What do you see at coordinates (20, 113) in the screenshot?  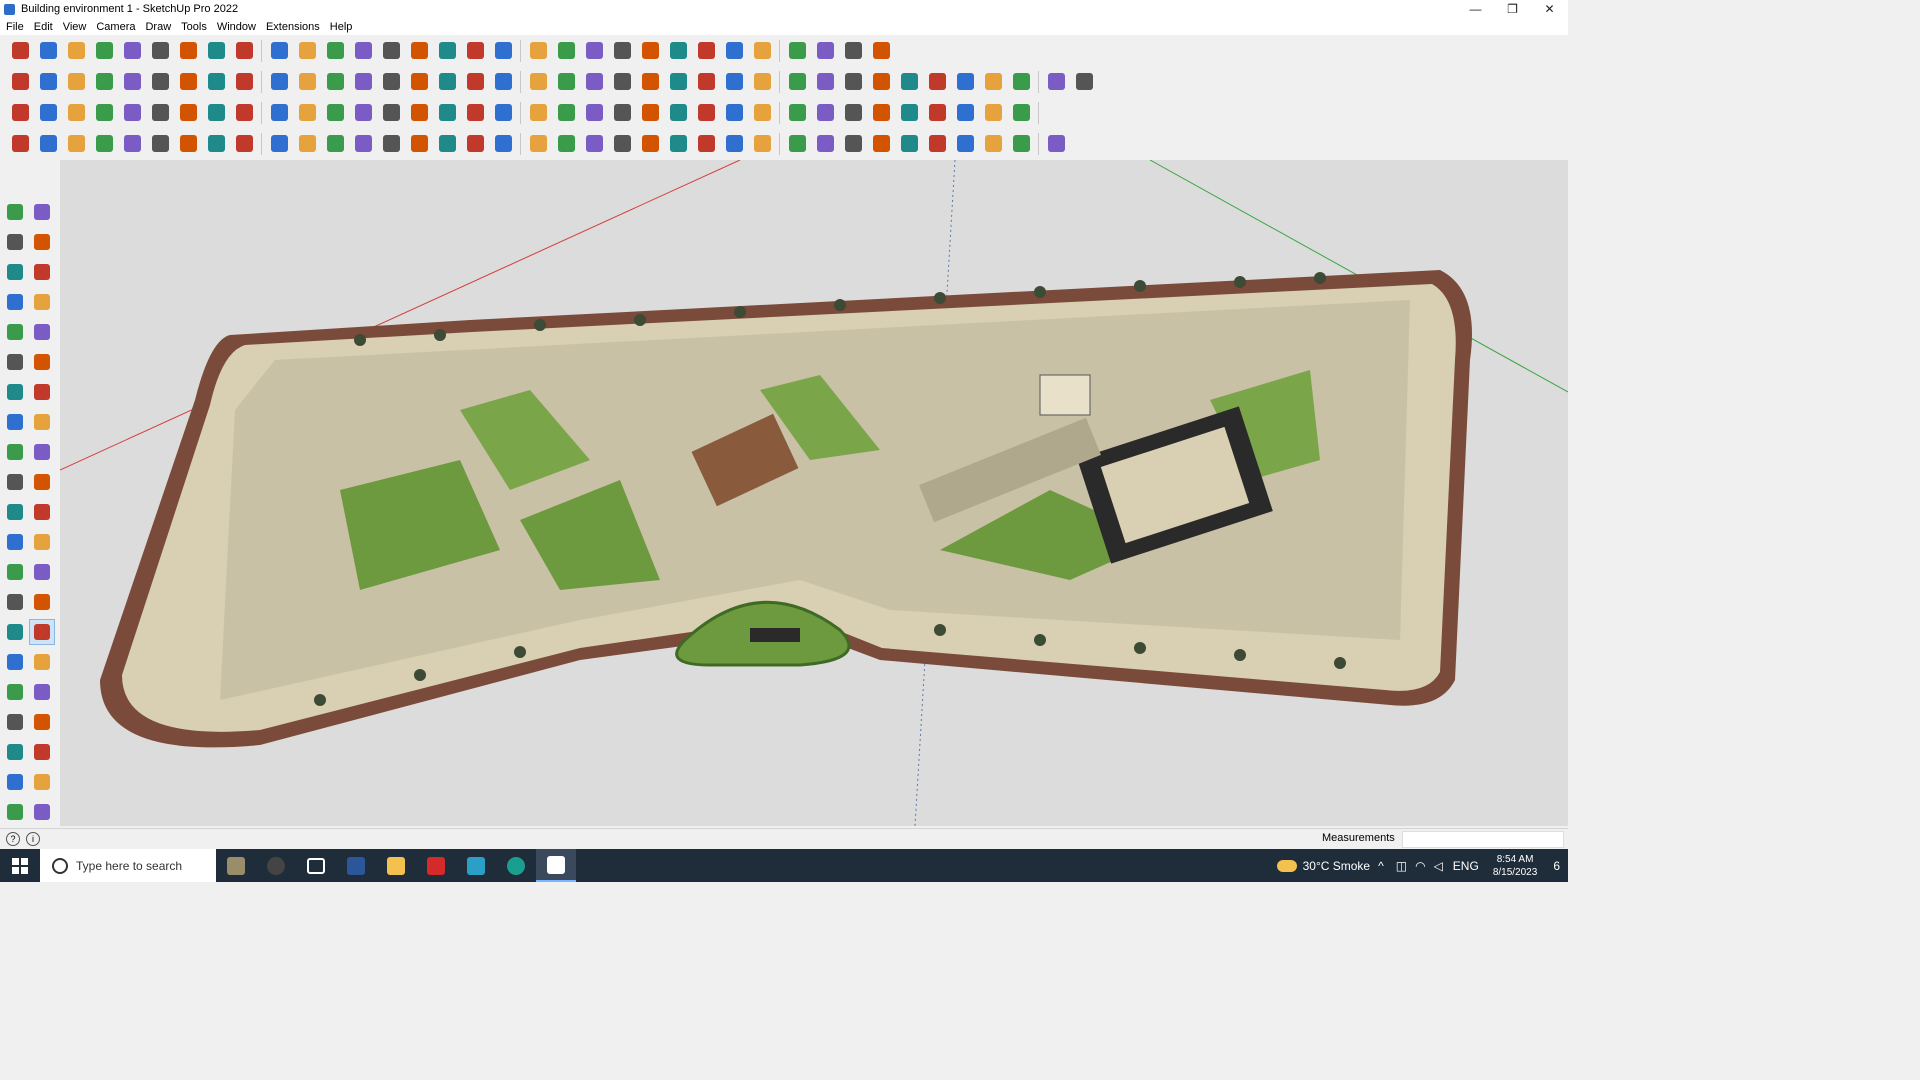 I see `paint-bucket-button` at bounding box center [20, 113].